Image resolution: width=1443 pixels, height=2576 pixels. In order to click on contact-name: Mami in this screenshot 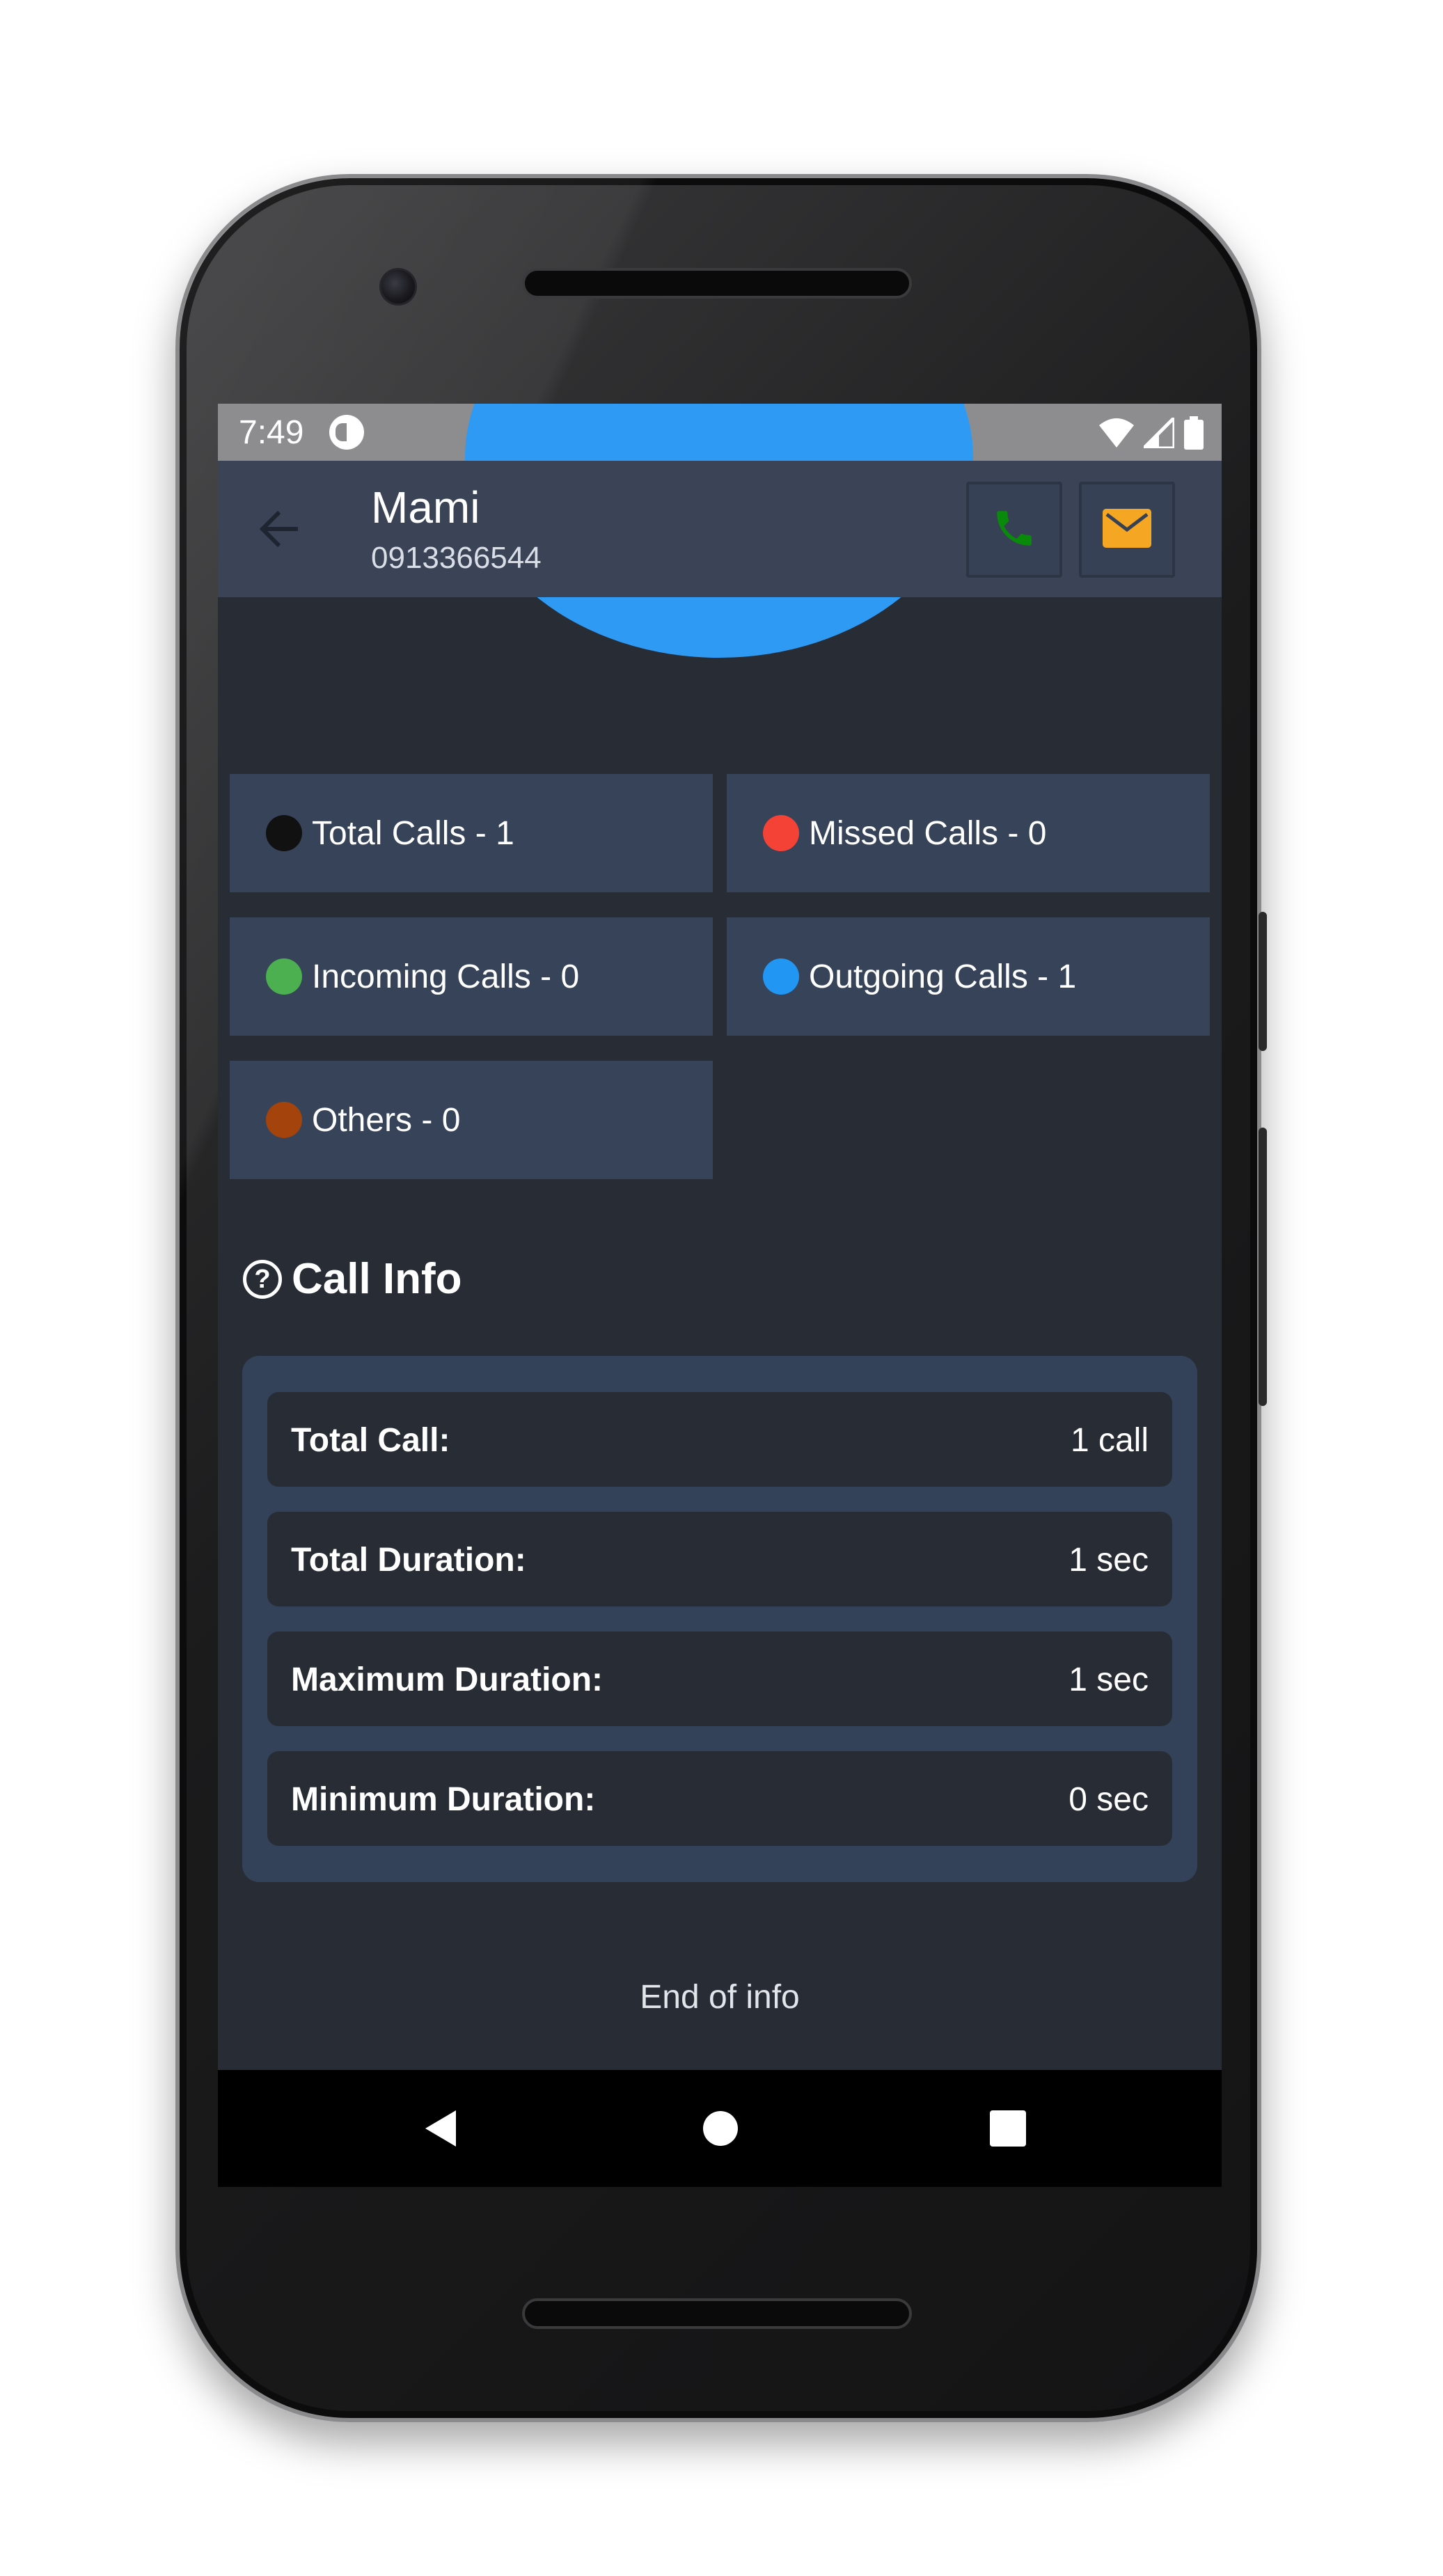, I will do `click(425, 507)`.